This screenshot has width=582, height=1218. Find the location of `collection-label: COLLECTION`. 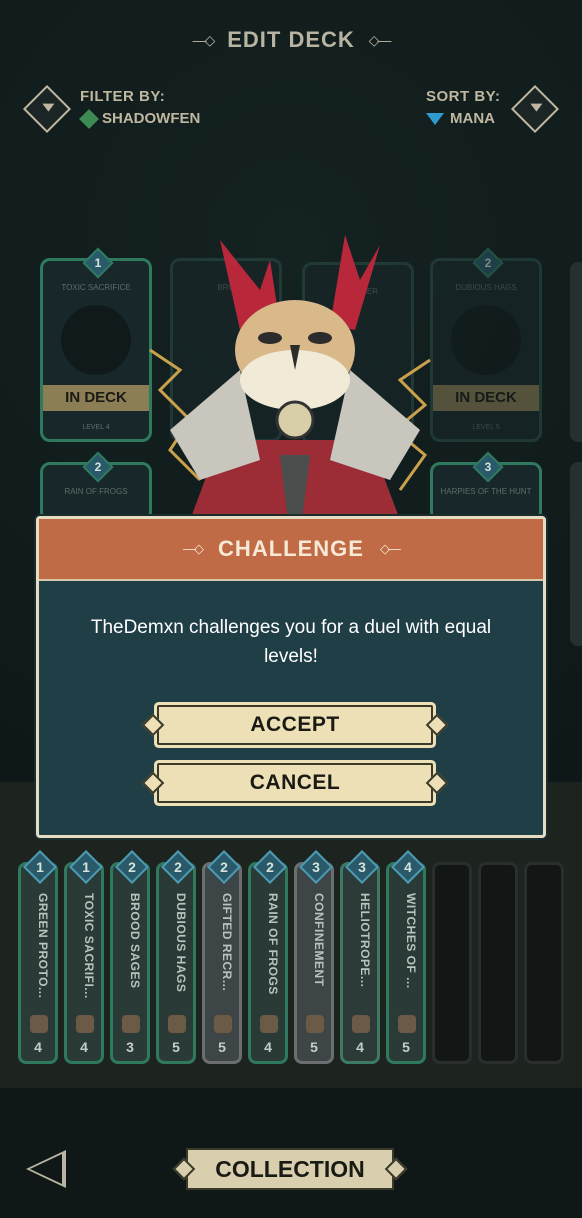

collection-label: COLLECTION is located at coordinates (290, 1169).